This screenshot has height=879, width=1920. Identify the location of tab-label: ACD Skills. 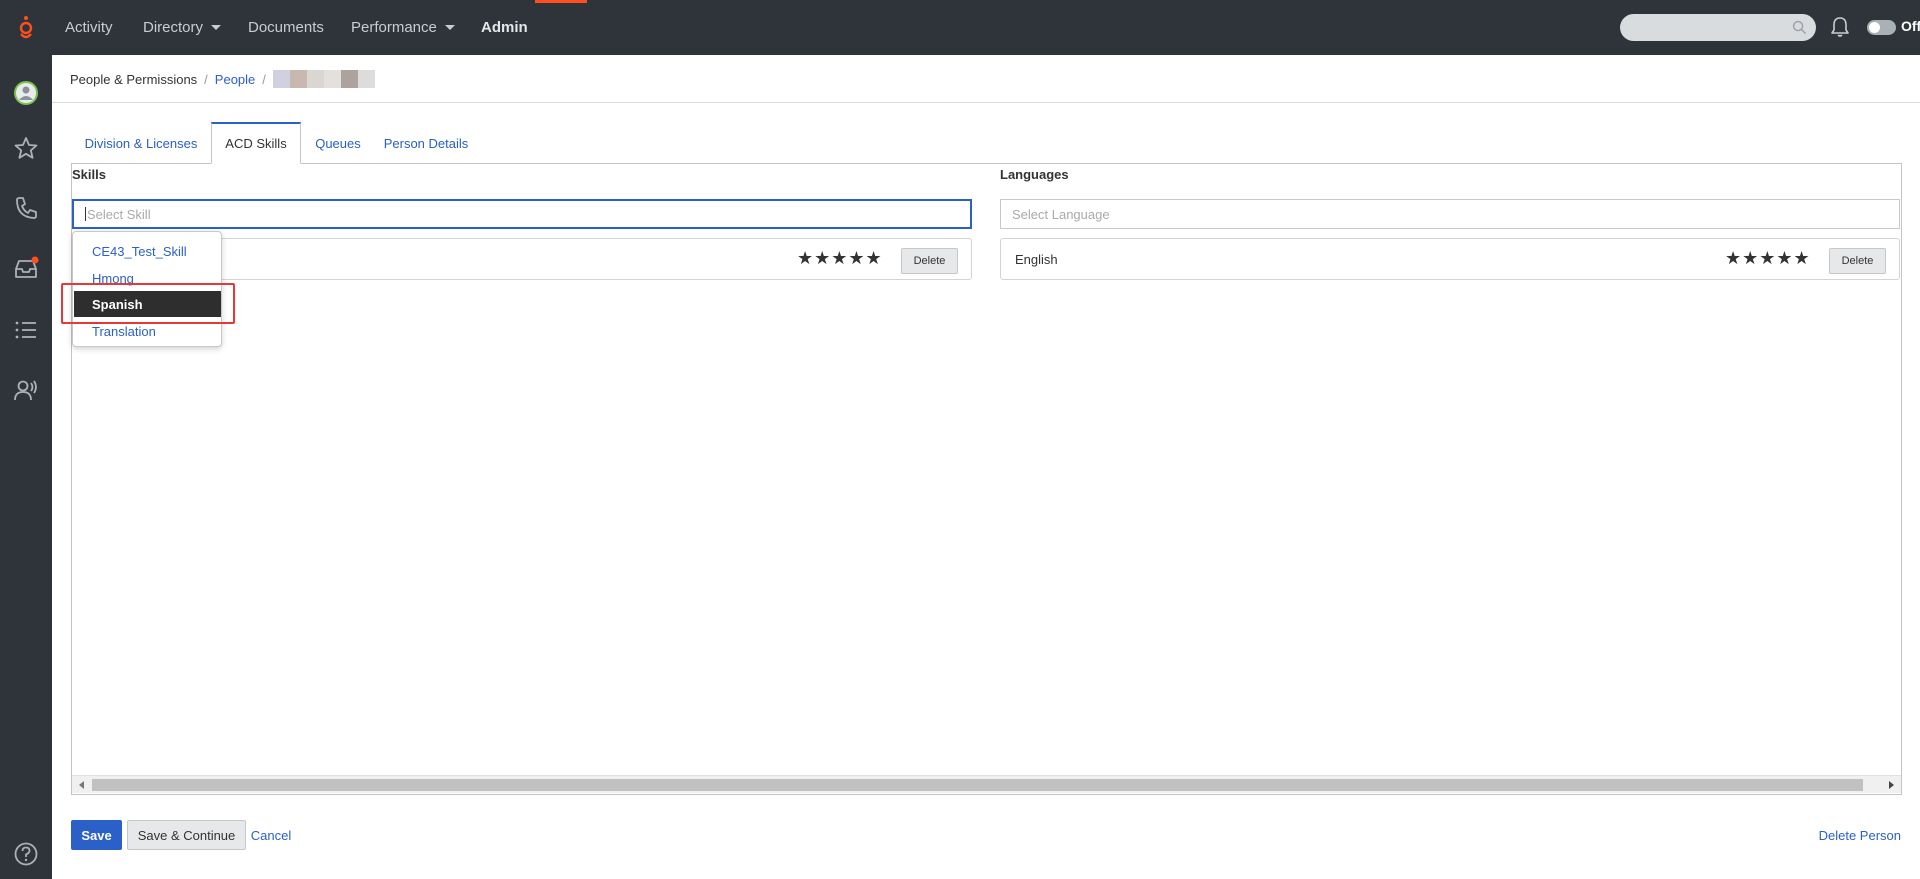
(256, 143).